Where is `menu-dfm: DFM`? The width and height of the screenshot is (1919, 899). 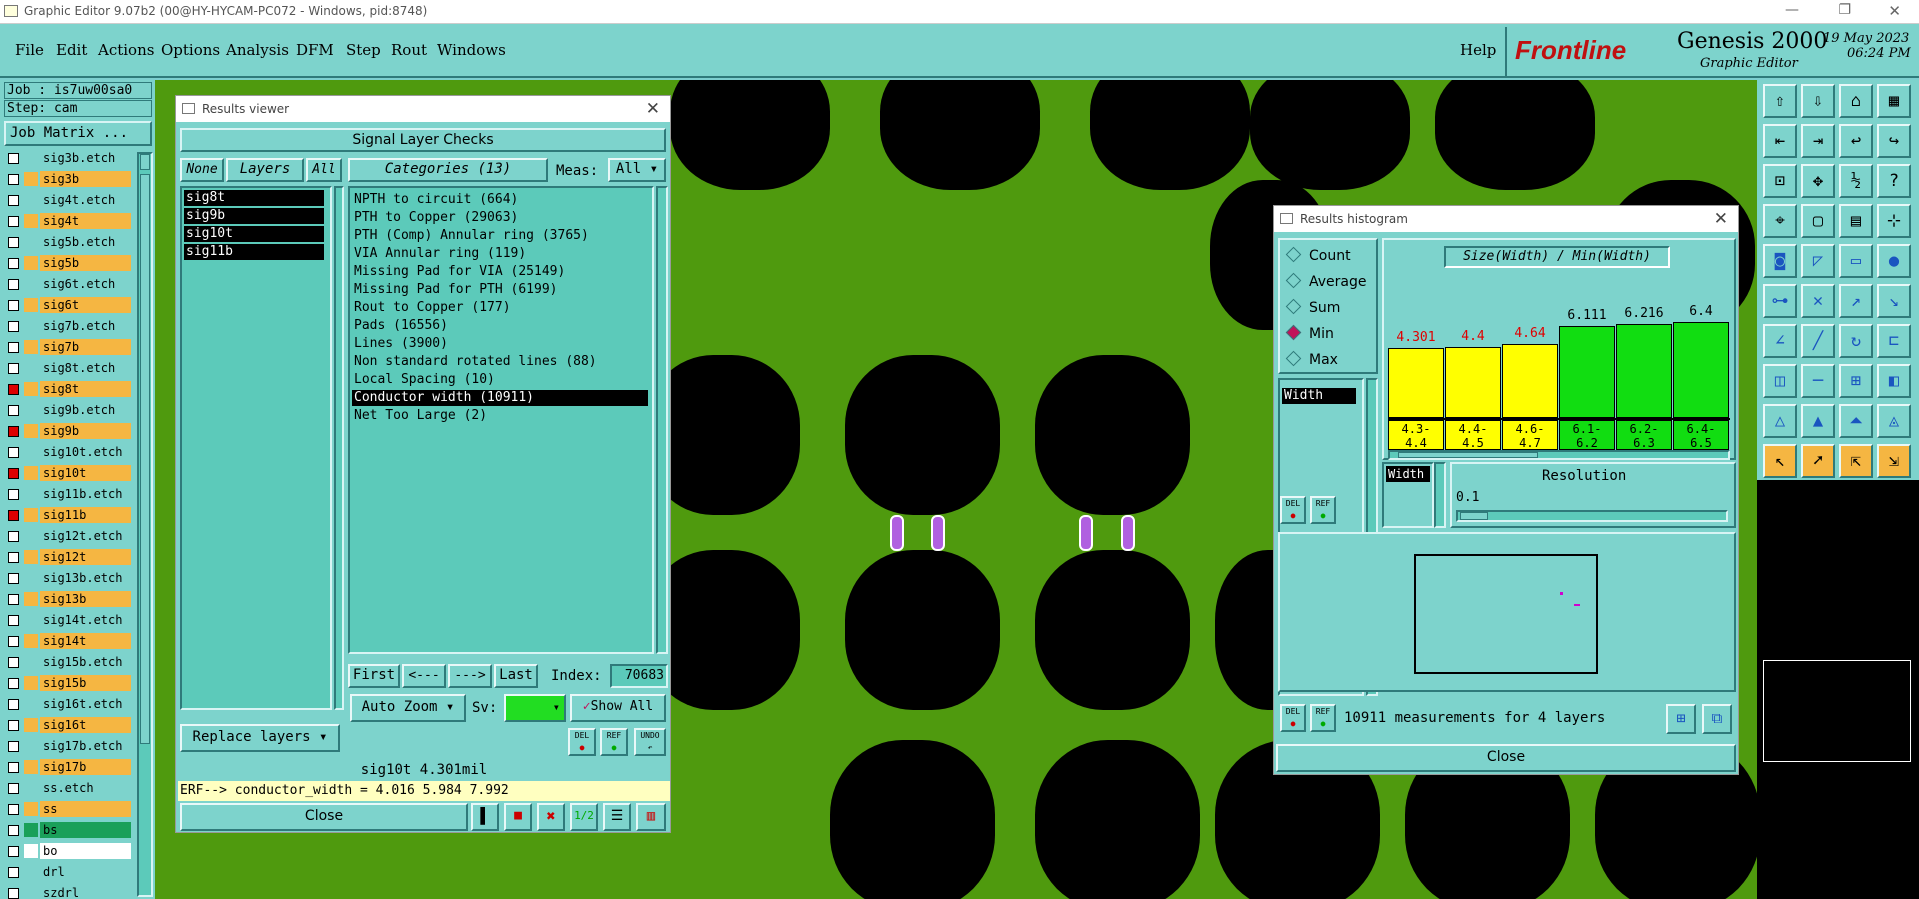
menu-dfm: DFM is located at coordinates (315, 50).